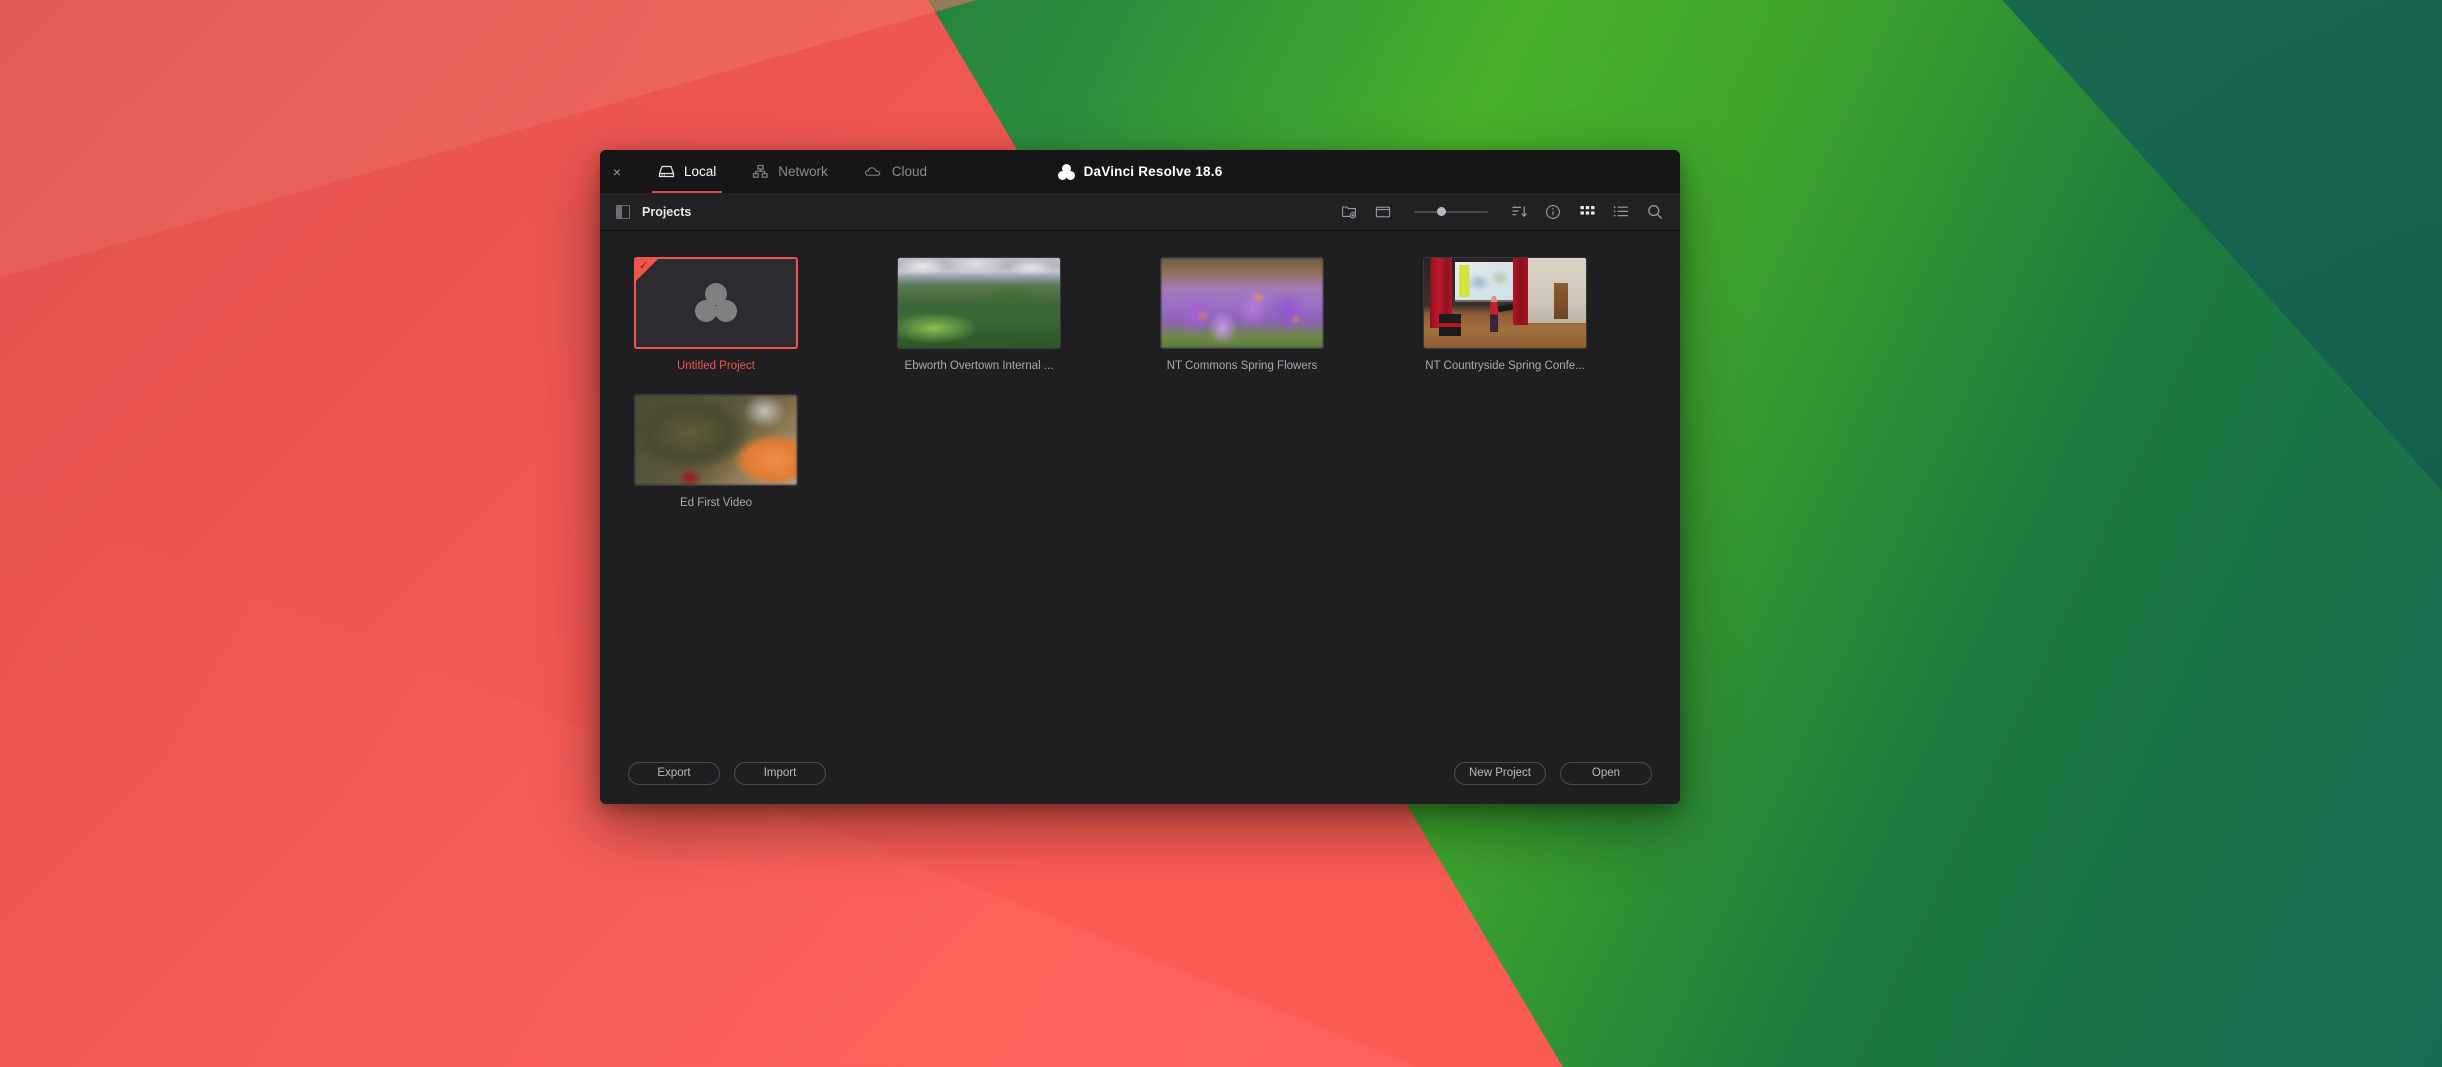  Describe the element at coordinates (803, 171) in the screenshot. I see `tab-network-label: Network` at that location.